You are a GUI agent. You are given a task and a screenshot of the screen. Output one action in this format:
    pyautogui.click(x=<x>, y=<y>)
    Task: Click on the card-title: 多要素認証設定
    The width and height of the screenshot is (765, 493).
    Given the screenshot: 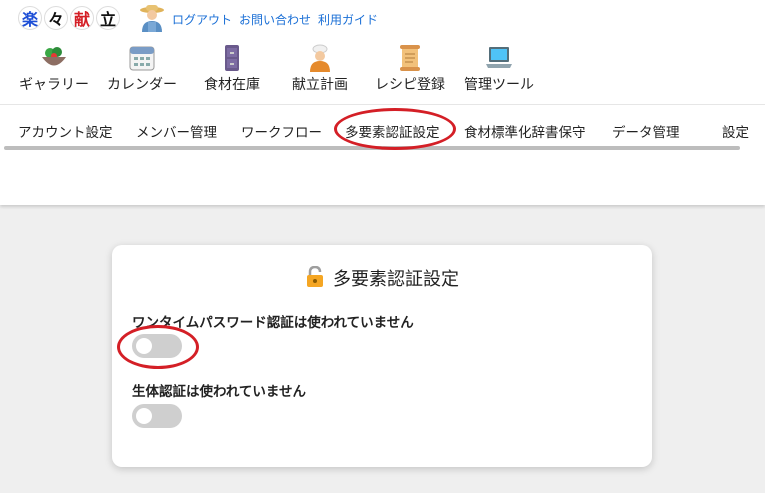 What is the action you would take?
    pyautogui.click(x=382, y=278)
    